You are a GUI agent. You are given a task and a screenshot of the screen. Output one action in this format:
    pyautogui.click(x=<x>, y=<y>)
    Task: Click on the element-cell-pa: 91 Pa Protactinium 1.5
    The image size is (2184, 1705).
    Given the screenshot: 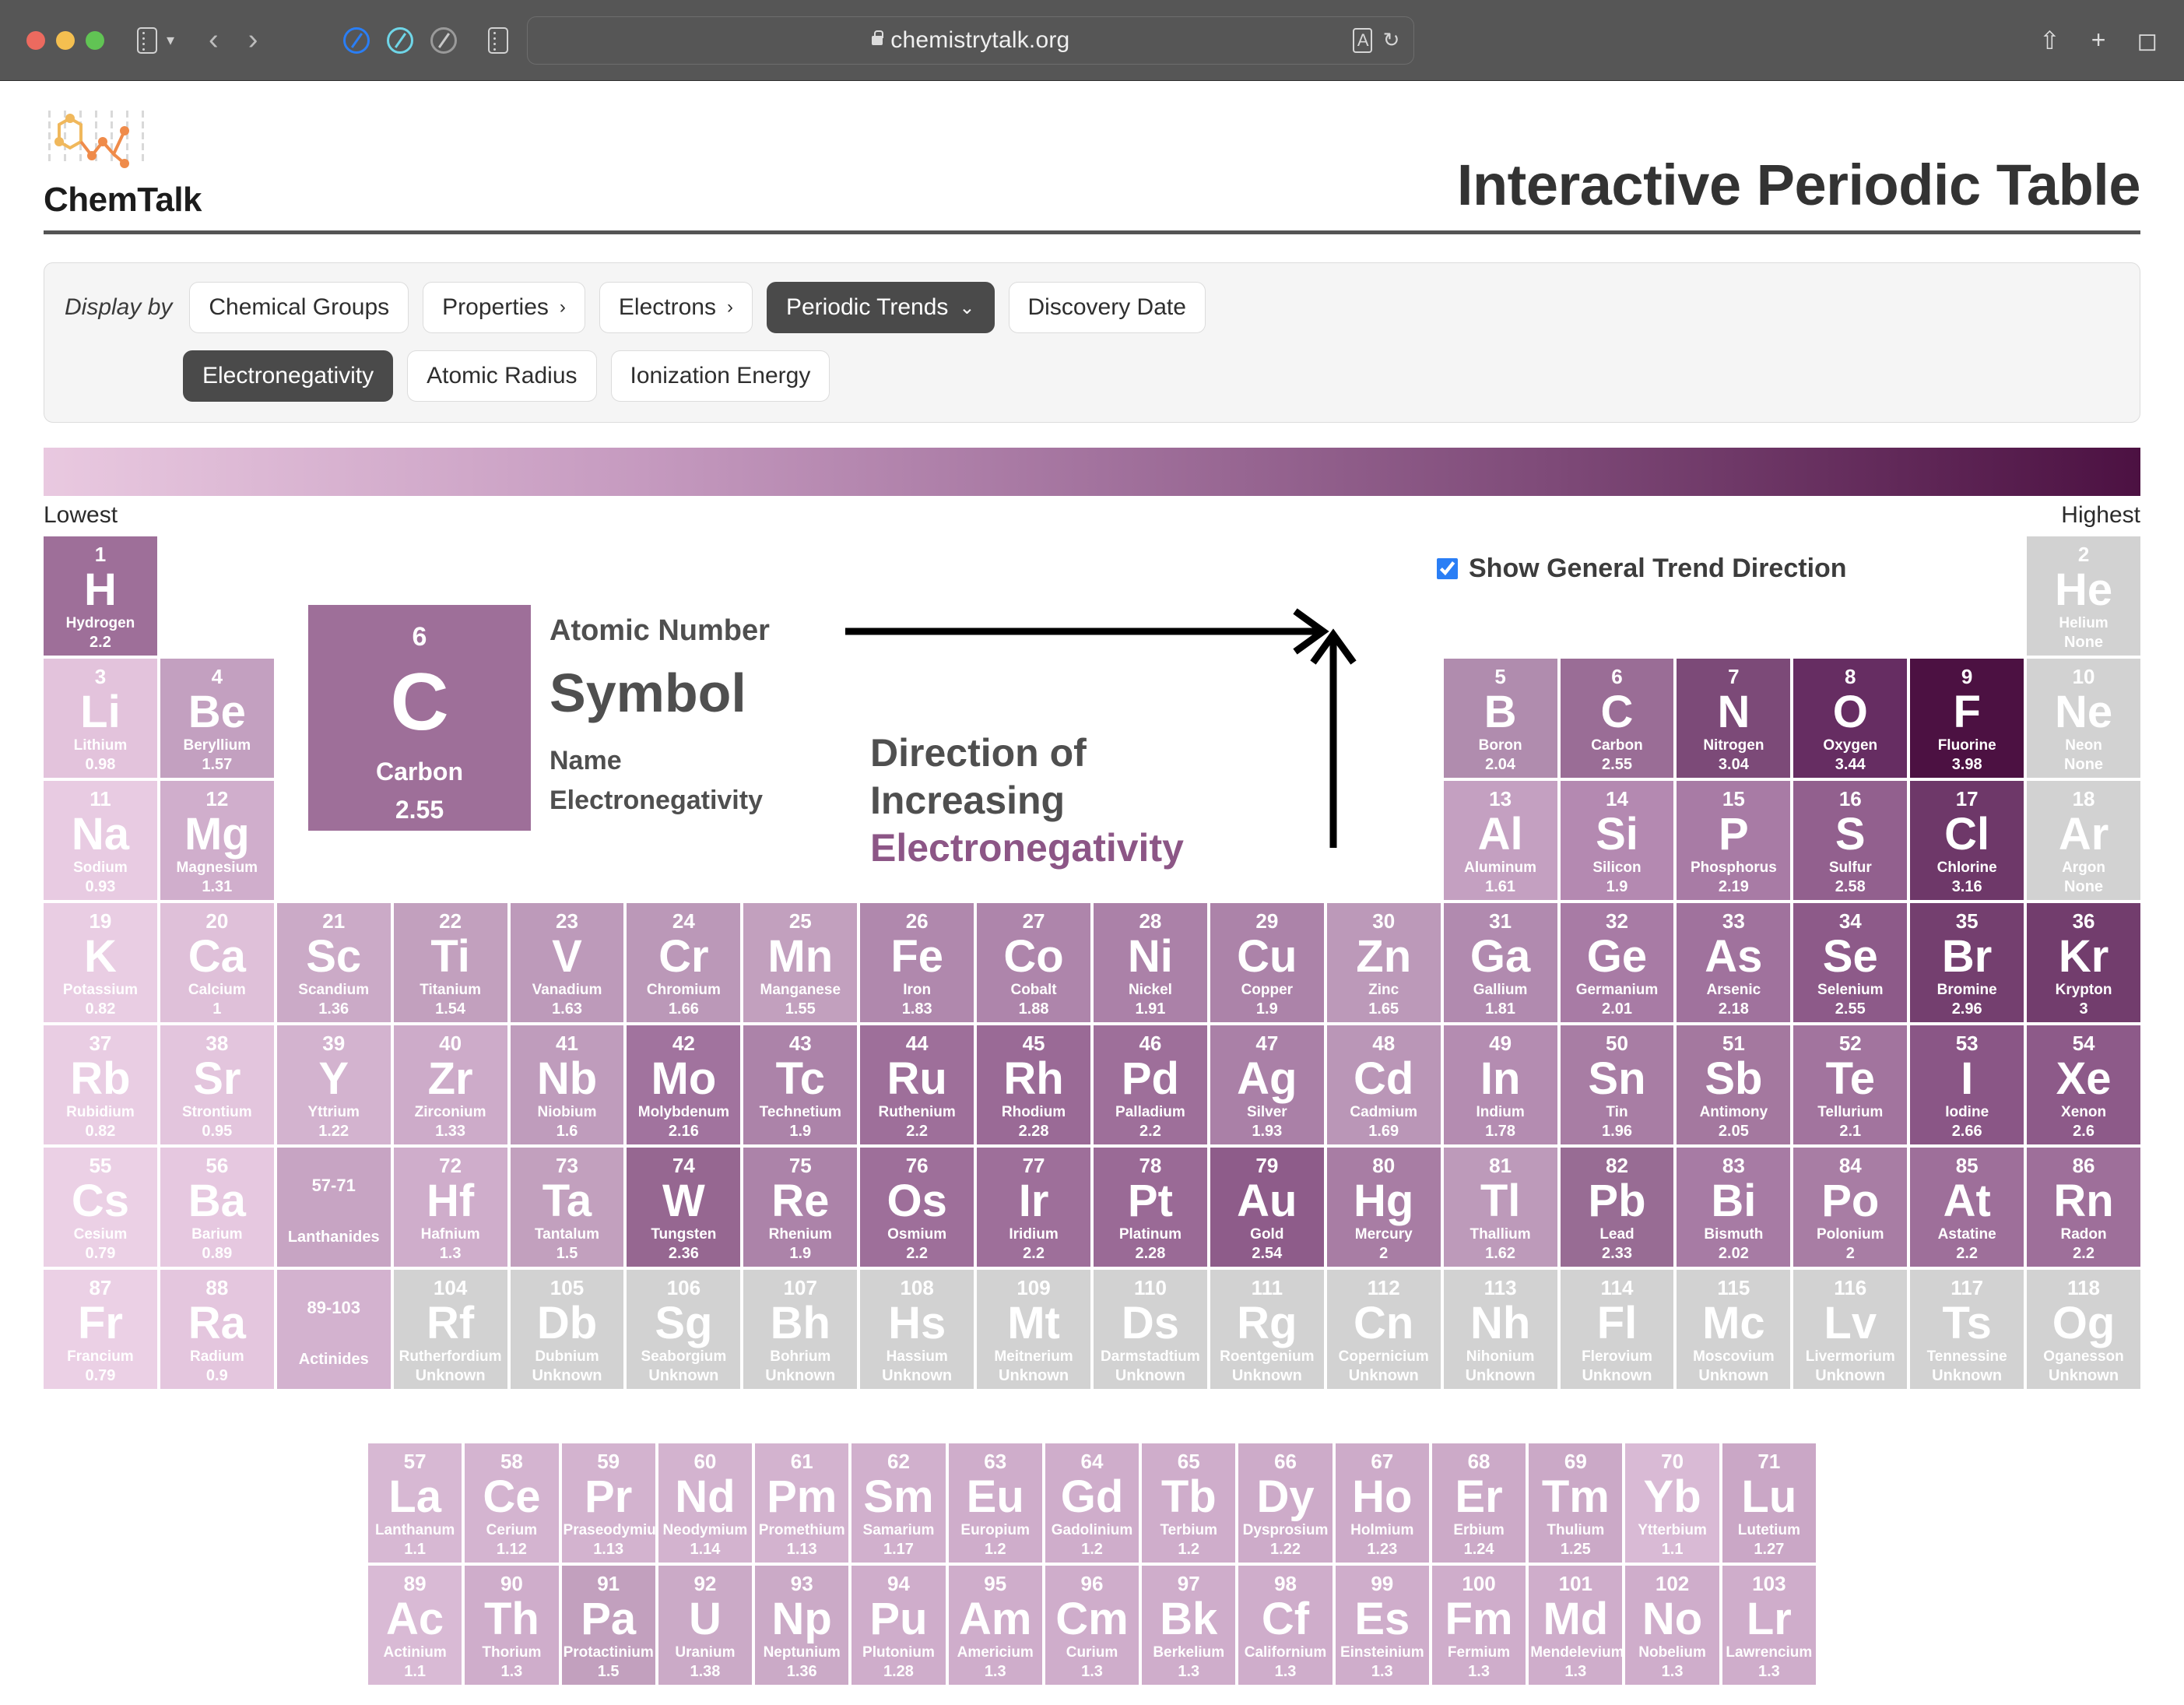 What is the action you would take?
    pyautogui.click(x=608, y=1626)
    